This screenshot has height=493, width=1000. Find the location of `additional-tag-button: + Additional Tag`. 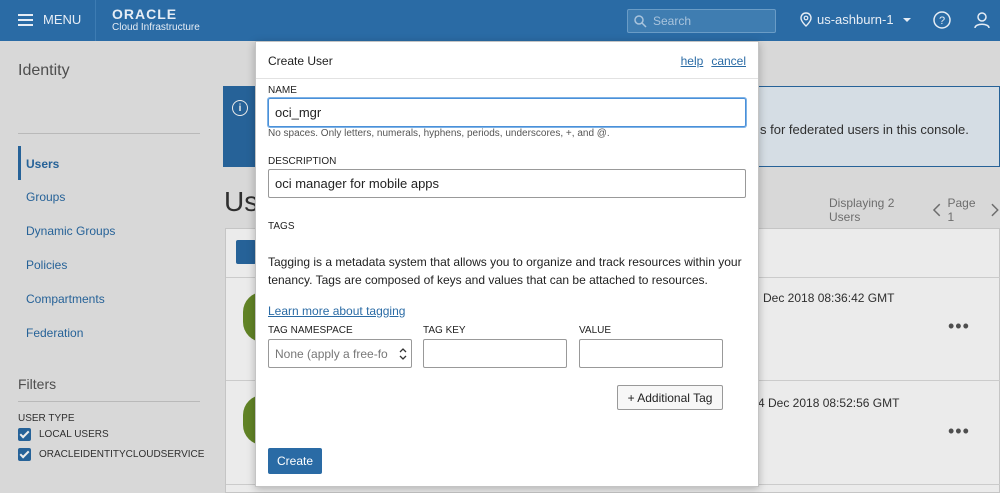

additional-tag-button: + Additional Tag is located at coordinates (670, 397).